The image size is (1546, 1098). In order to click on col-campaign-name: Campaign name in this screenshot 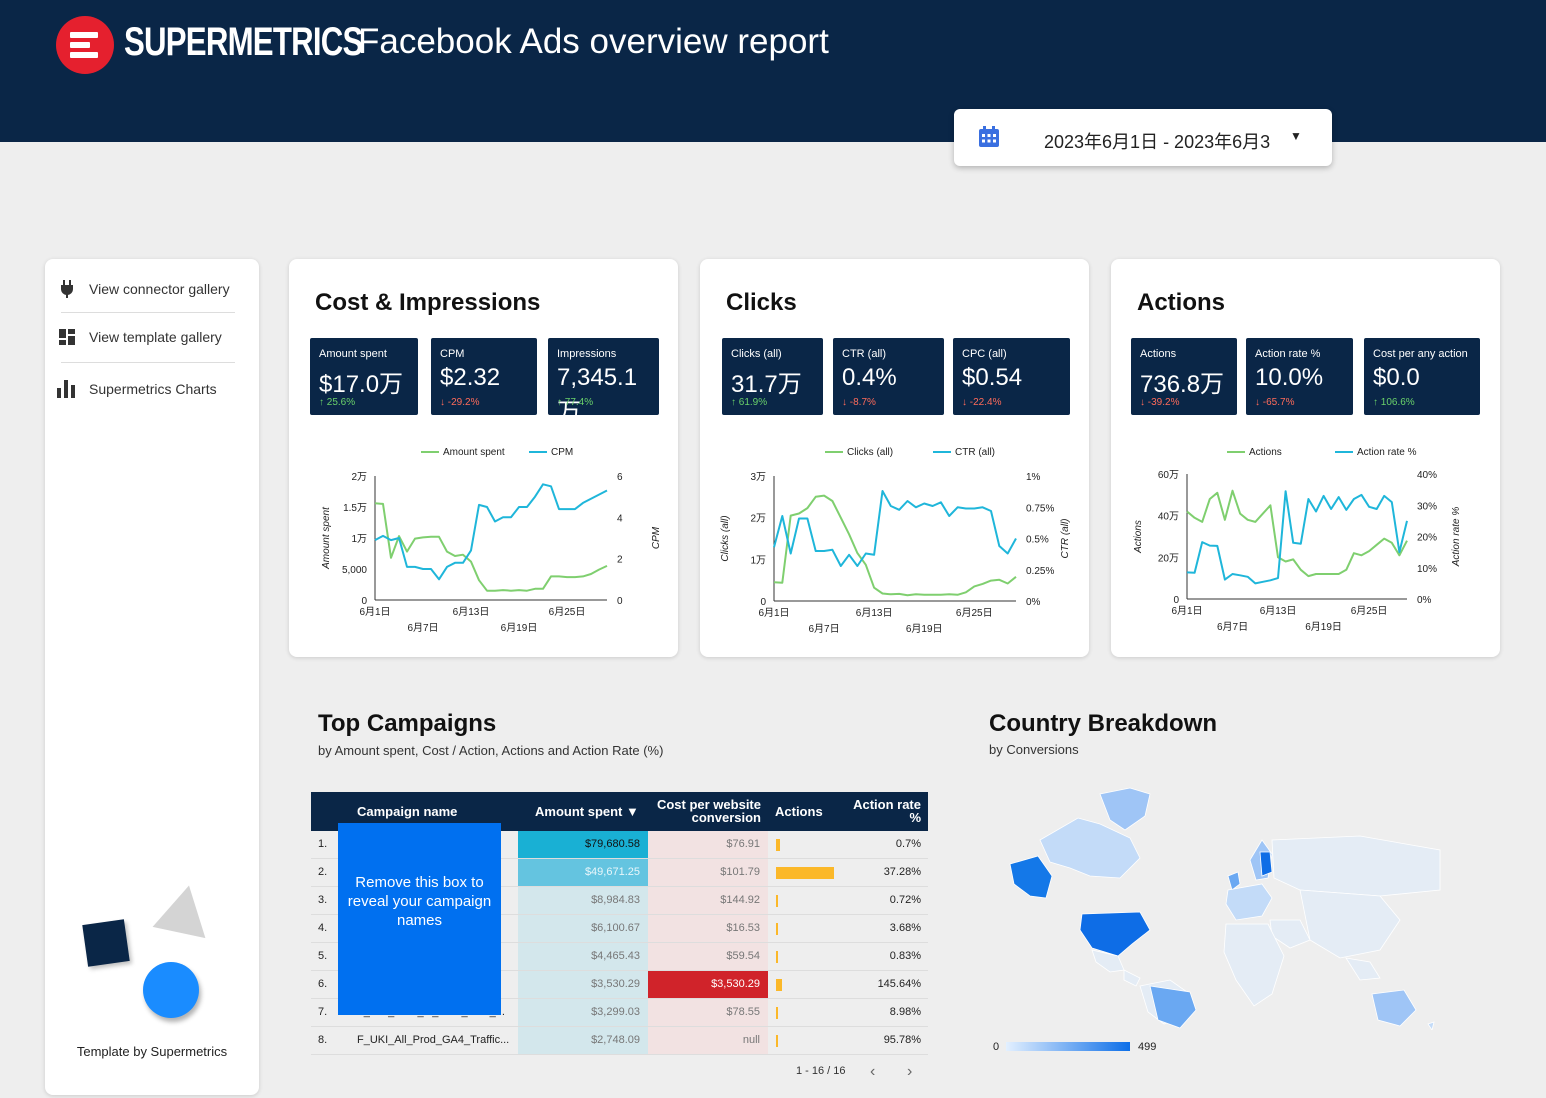, I will do `click(407, 811)`.